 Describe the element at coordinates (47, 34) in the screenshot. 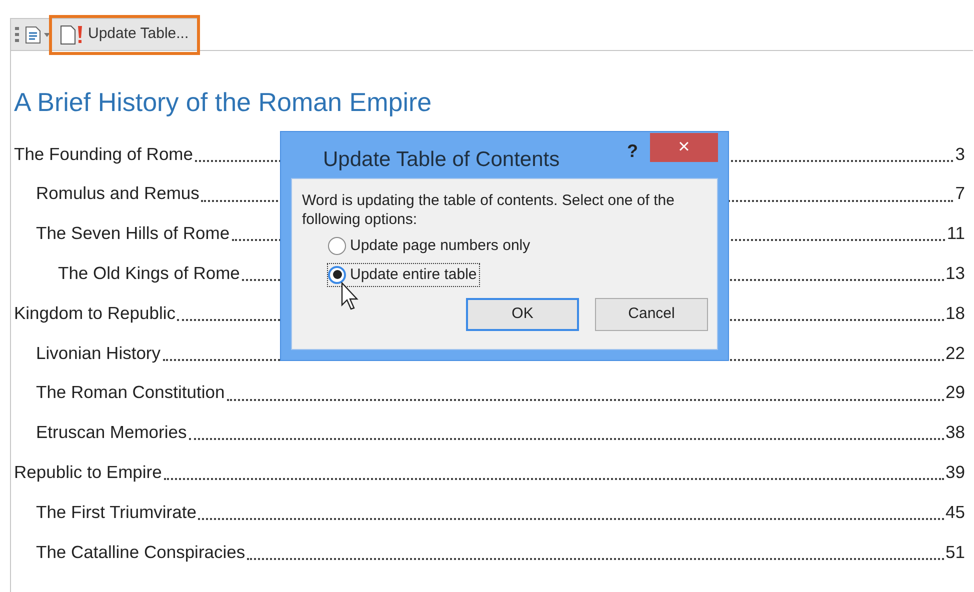

I see `caret-icon` at that location.